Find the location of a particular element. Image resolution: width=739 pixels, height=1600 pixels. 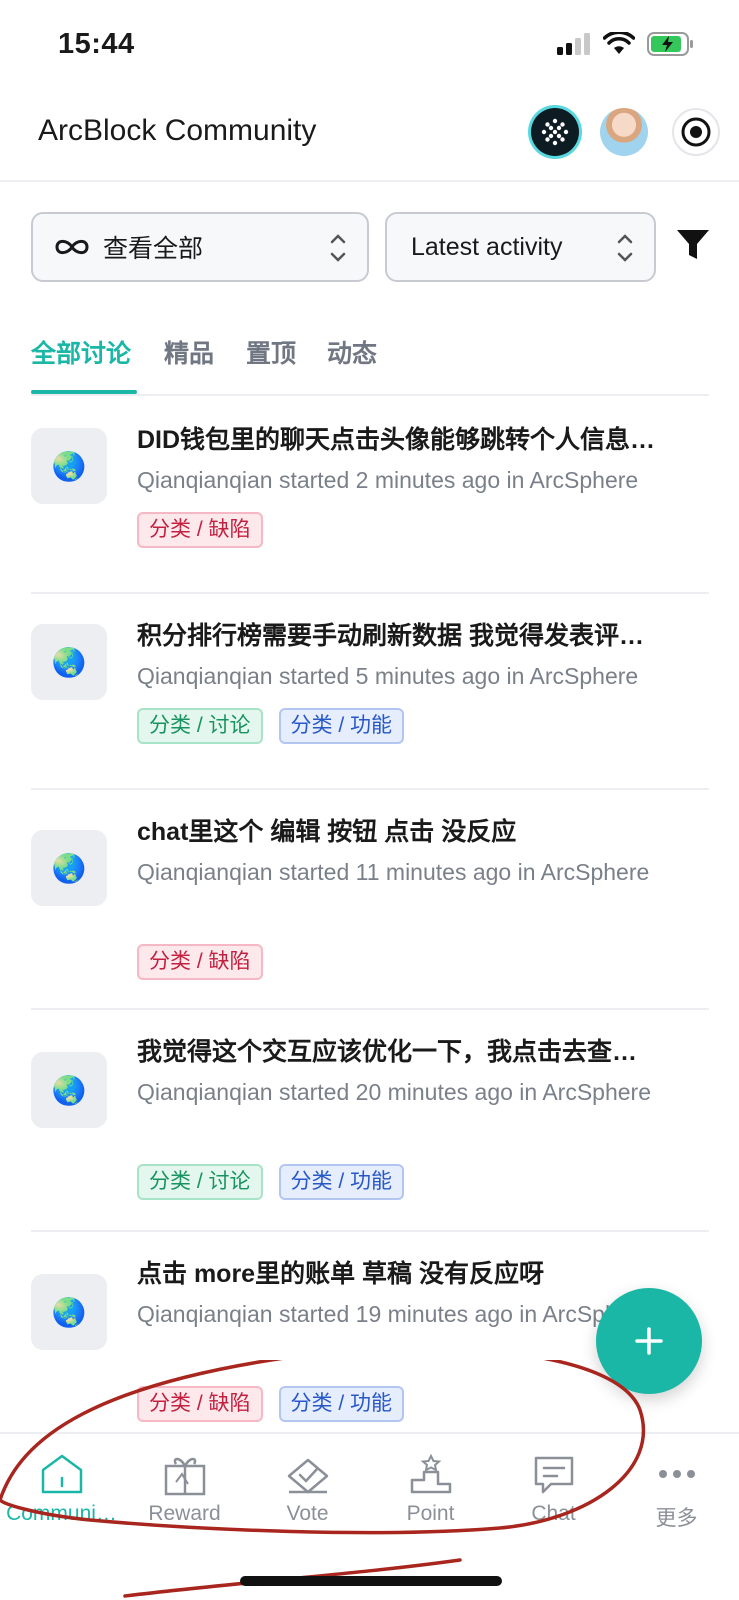

podium-icon is located at coordinates (430, 1473).